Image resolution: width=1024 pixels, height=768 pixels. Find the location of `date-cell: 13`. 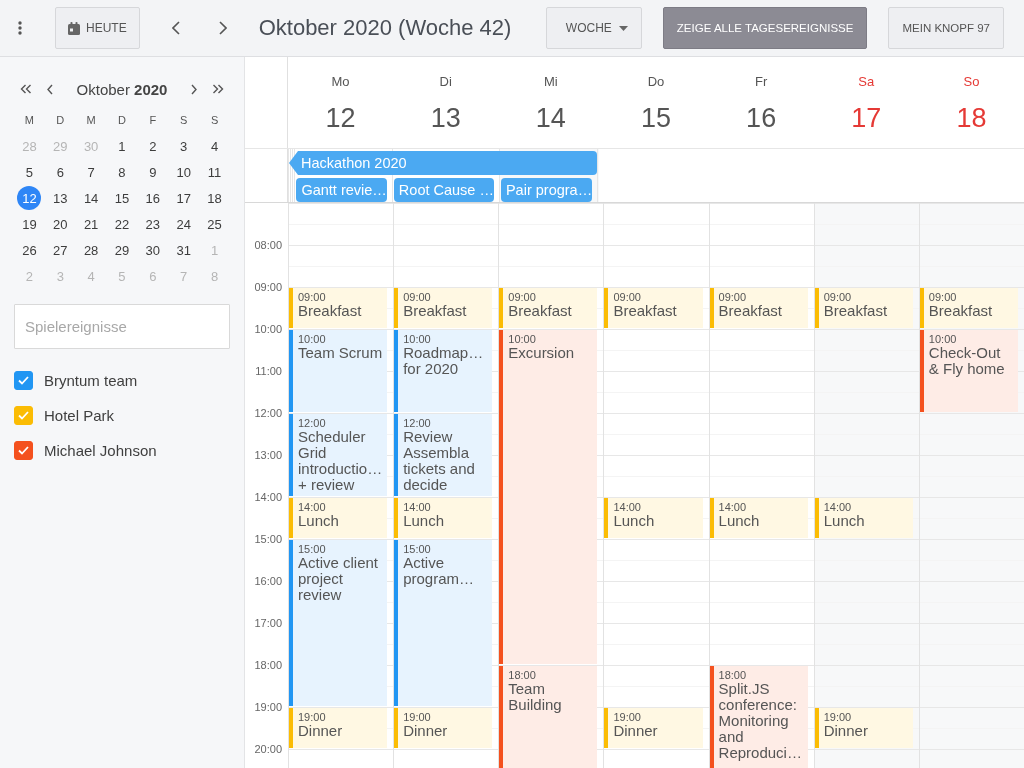

date-cell: 13 is located at coordinates (60, 198).